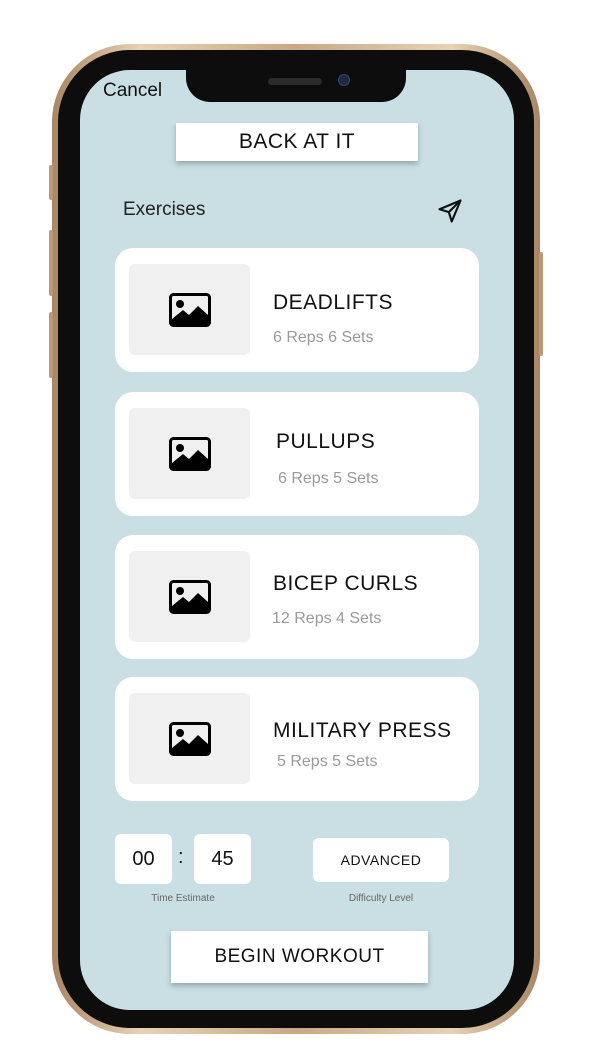  What do you see at coordinates (132, 91) in the screenshot?
I see `cancel-button: Cancel` at bounding box center [132, 91].